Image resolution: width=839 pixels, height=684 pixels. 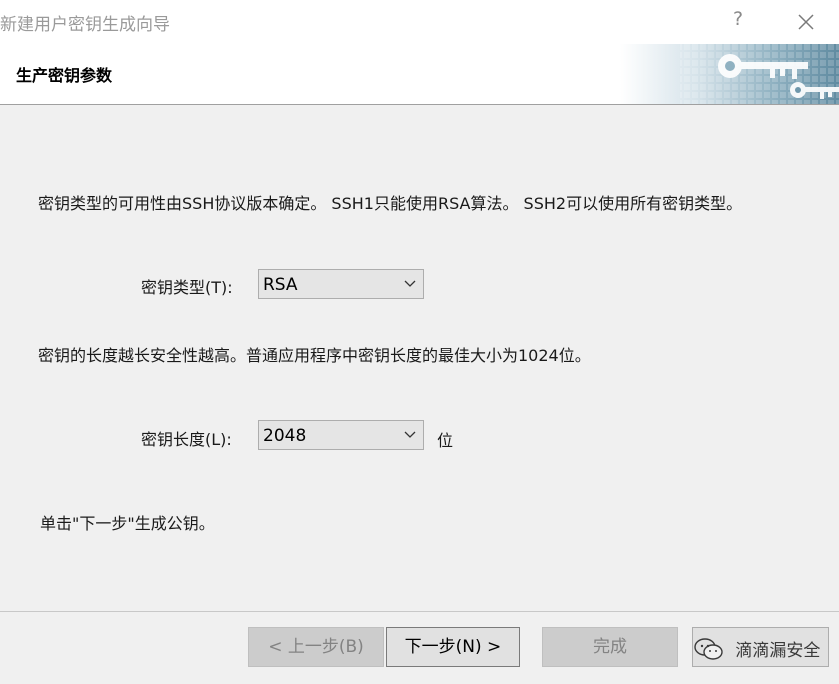 What do you see at coordinates (419, 611) in the screenshot?
I see `footer-divider` at bounding box center [419, 611].